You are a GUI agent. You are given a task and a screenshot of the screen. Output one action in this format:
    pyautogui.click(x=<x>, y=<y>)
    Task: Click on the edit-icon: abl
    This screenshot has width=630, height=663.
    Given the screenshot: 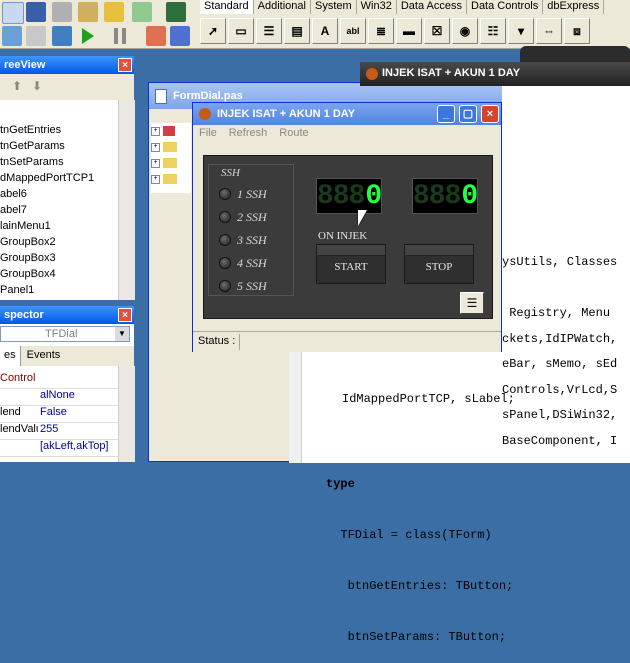 What is the action you would take?
    pyautogui.click(x=353, y=31)
    